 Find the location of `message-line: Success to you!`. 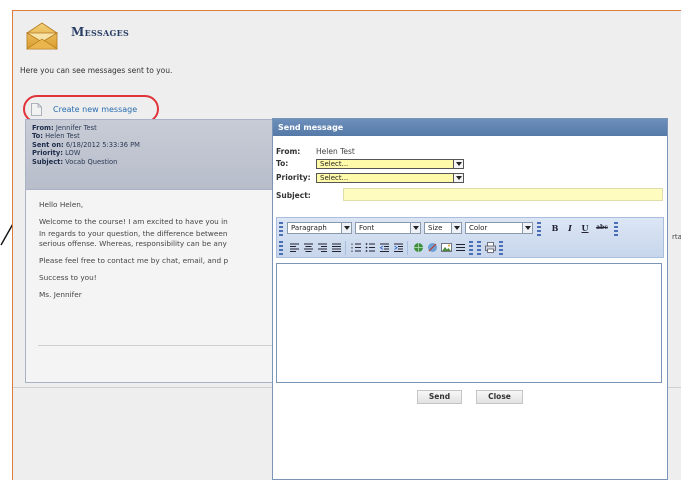

message-line: Success to you! is located at coordinates (68, 277).